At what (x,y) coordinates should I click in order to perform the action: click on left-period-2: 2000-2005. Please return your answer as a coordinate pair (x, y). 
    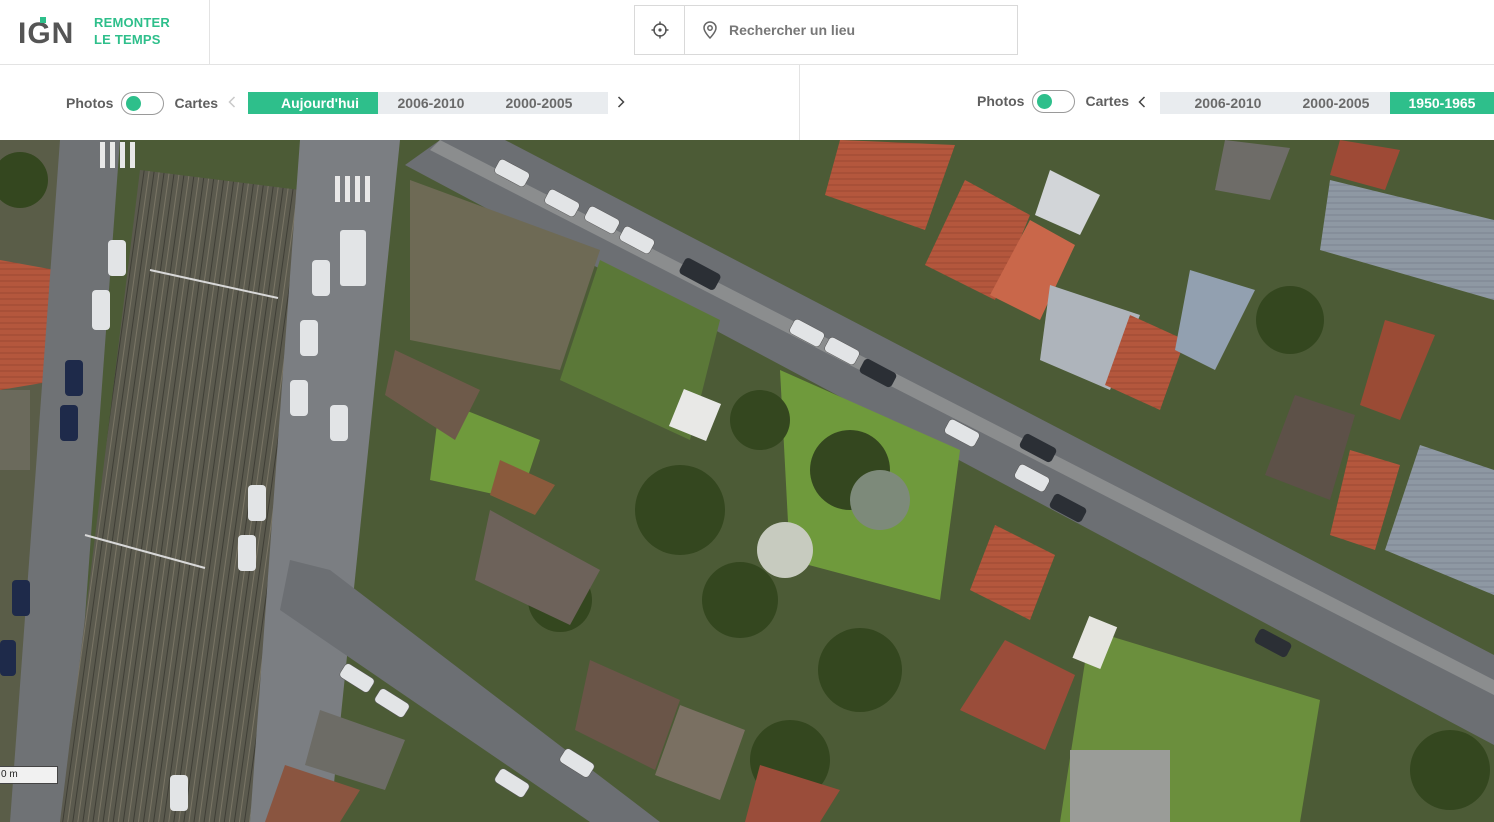
    Looking at the image, I should click on (539, 103).